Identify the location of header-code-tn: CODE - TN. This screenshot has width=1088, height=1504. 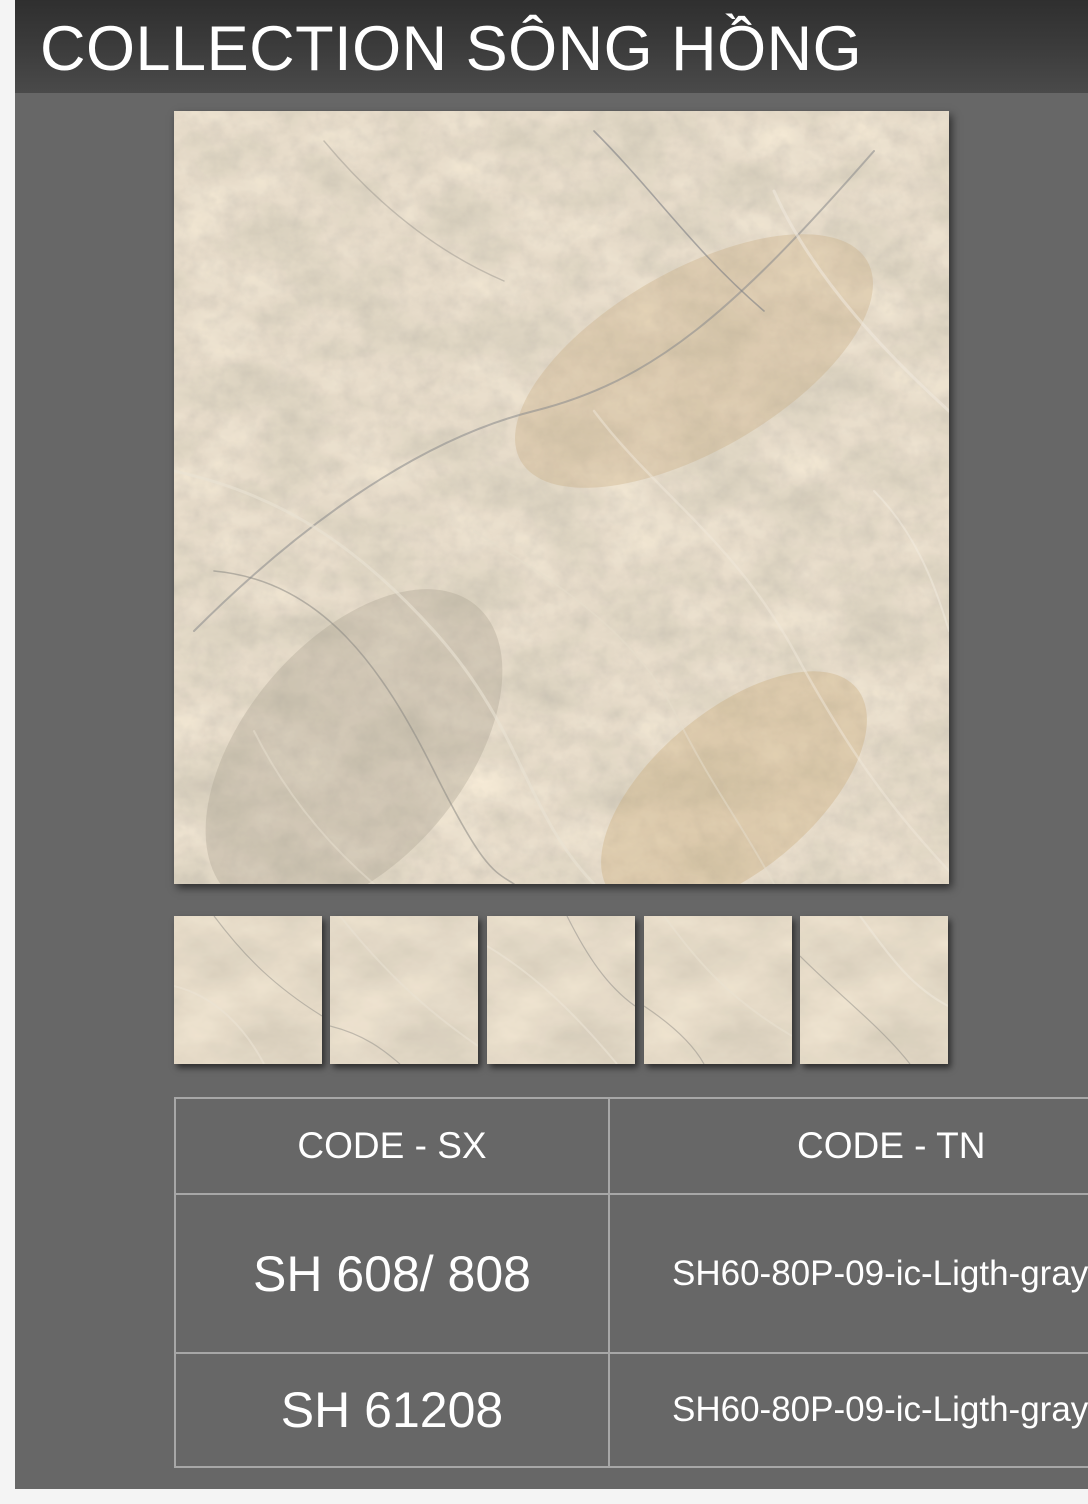
(848, 1146).